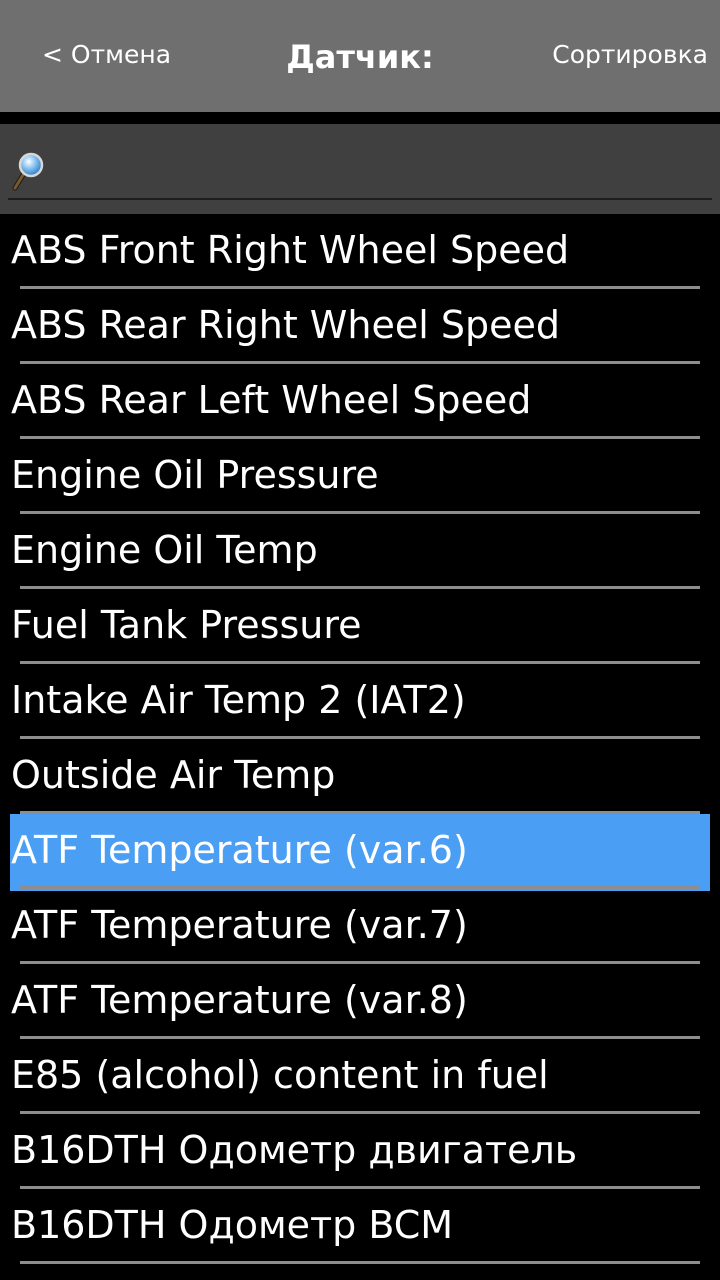  What do you see at coordinates (28, 171) in the screenshot?
I see `magnifier-icon` at bounding box center [28, 171].